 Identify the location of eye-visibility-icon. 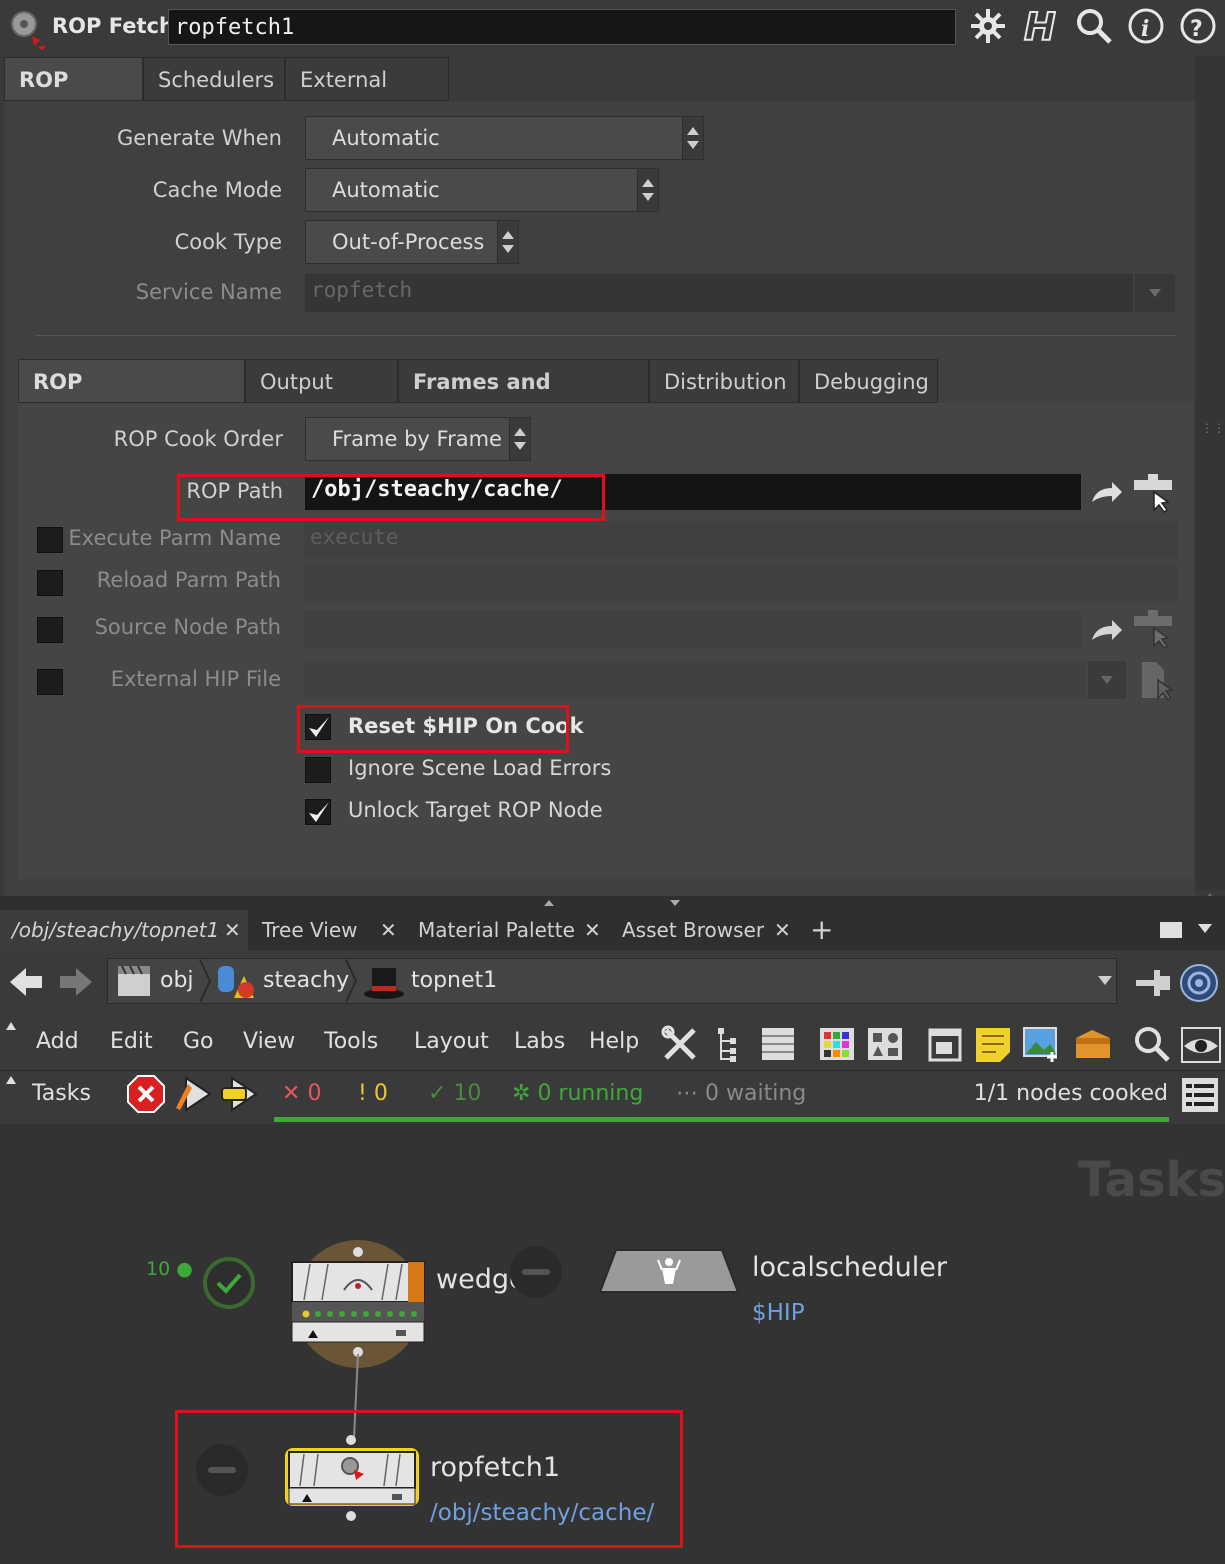
(1201, 1044).